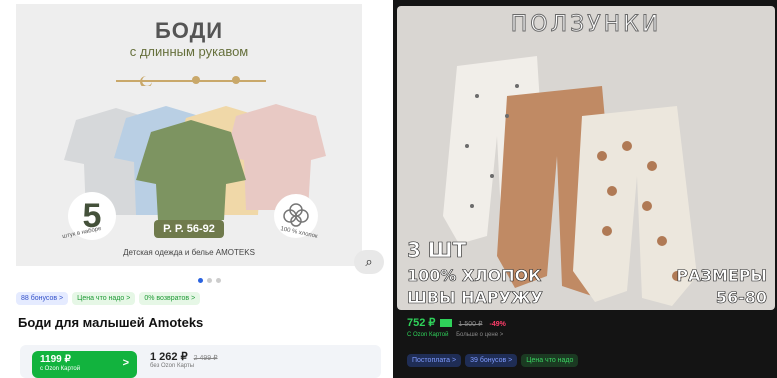  Describe the element at coordinates (455, 335) in the screenshot. I see `card-price-label: С Ozon Картой Больше о цене >` at that location.